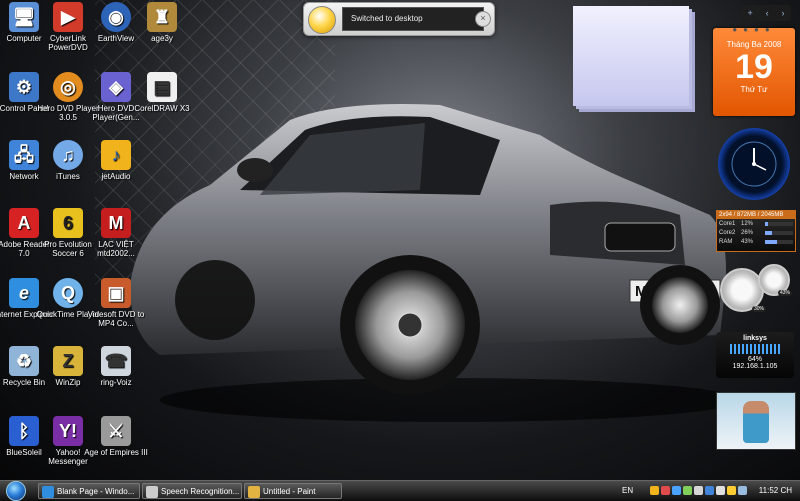  What do you see at coordinates (742, 490) in the screenshot?
I see `network-tray-icon` at bounding box center [742, 490].